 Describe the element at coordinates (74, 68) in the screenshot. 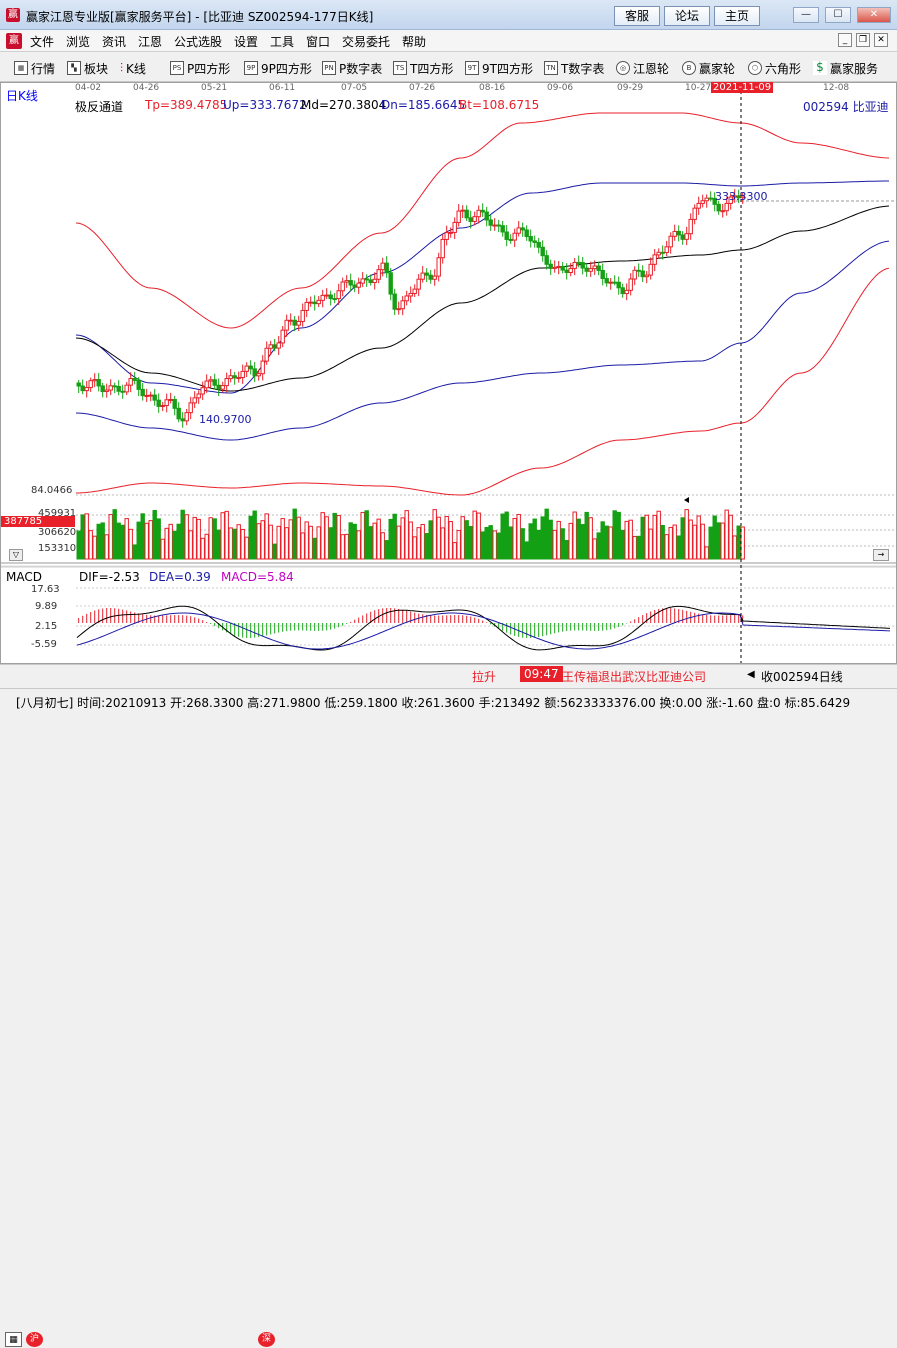

I see `blocks-icon: ▚` at that location.